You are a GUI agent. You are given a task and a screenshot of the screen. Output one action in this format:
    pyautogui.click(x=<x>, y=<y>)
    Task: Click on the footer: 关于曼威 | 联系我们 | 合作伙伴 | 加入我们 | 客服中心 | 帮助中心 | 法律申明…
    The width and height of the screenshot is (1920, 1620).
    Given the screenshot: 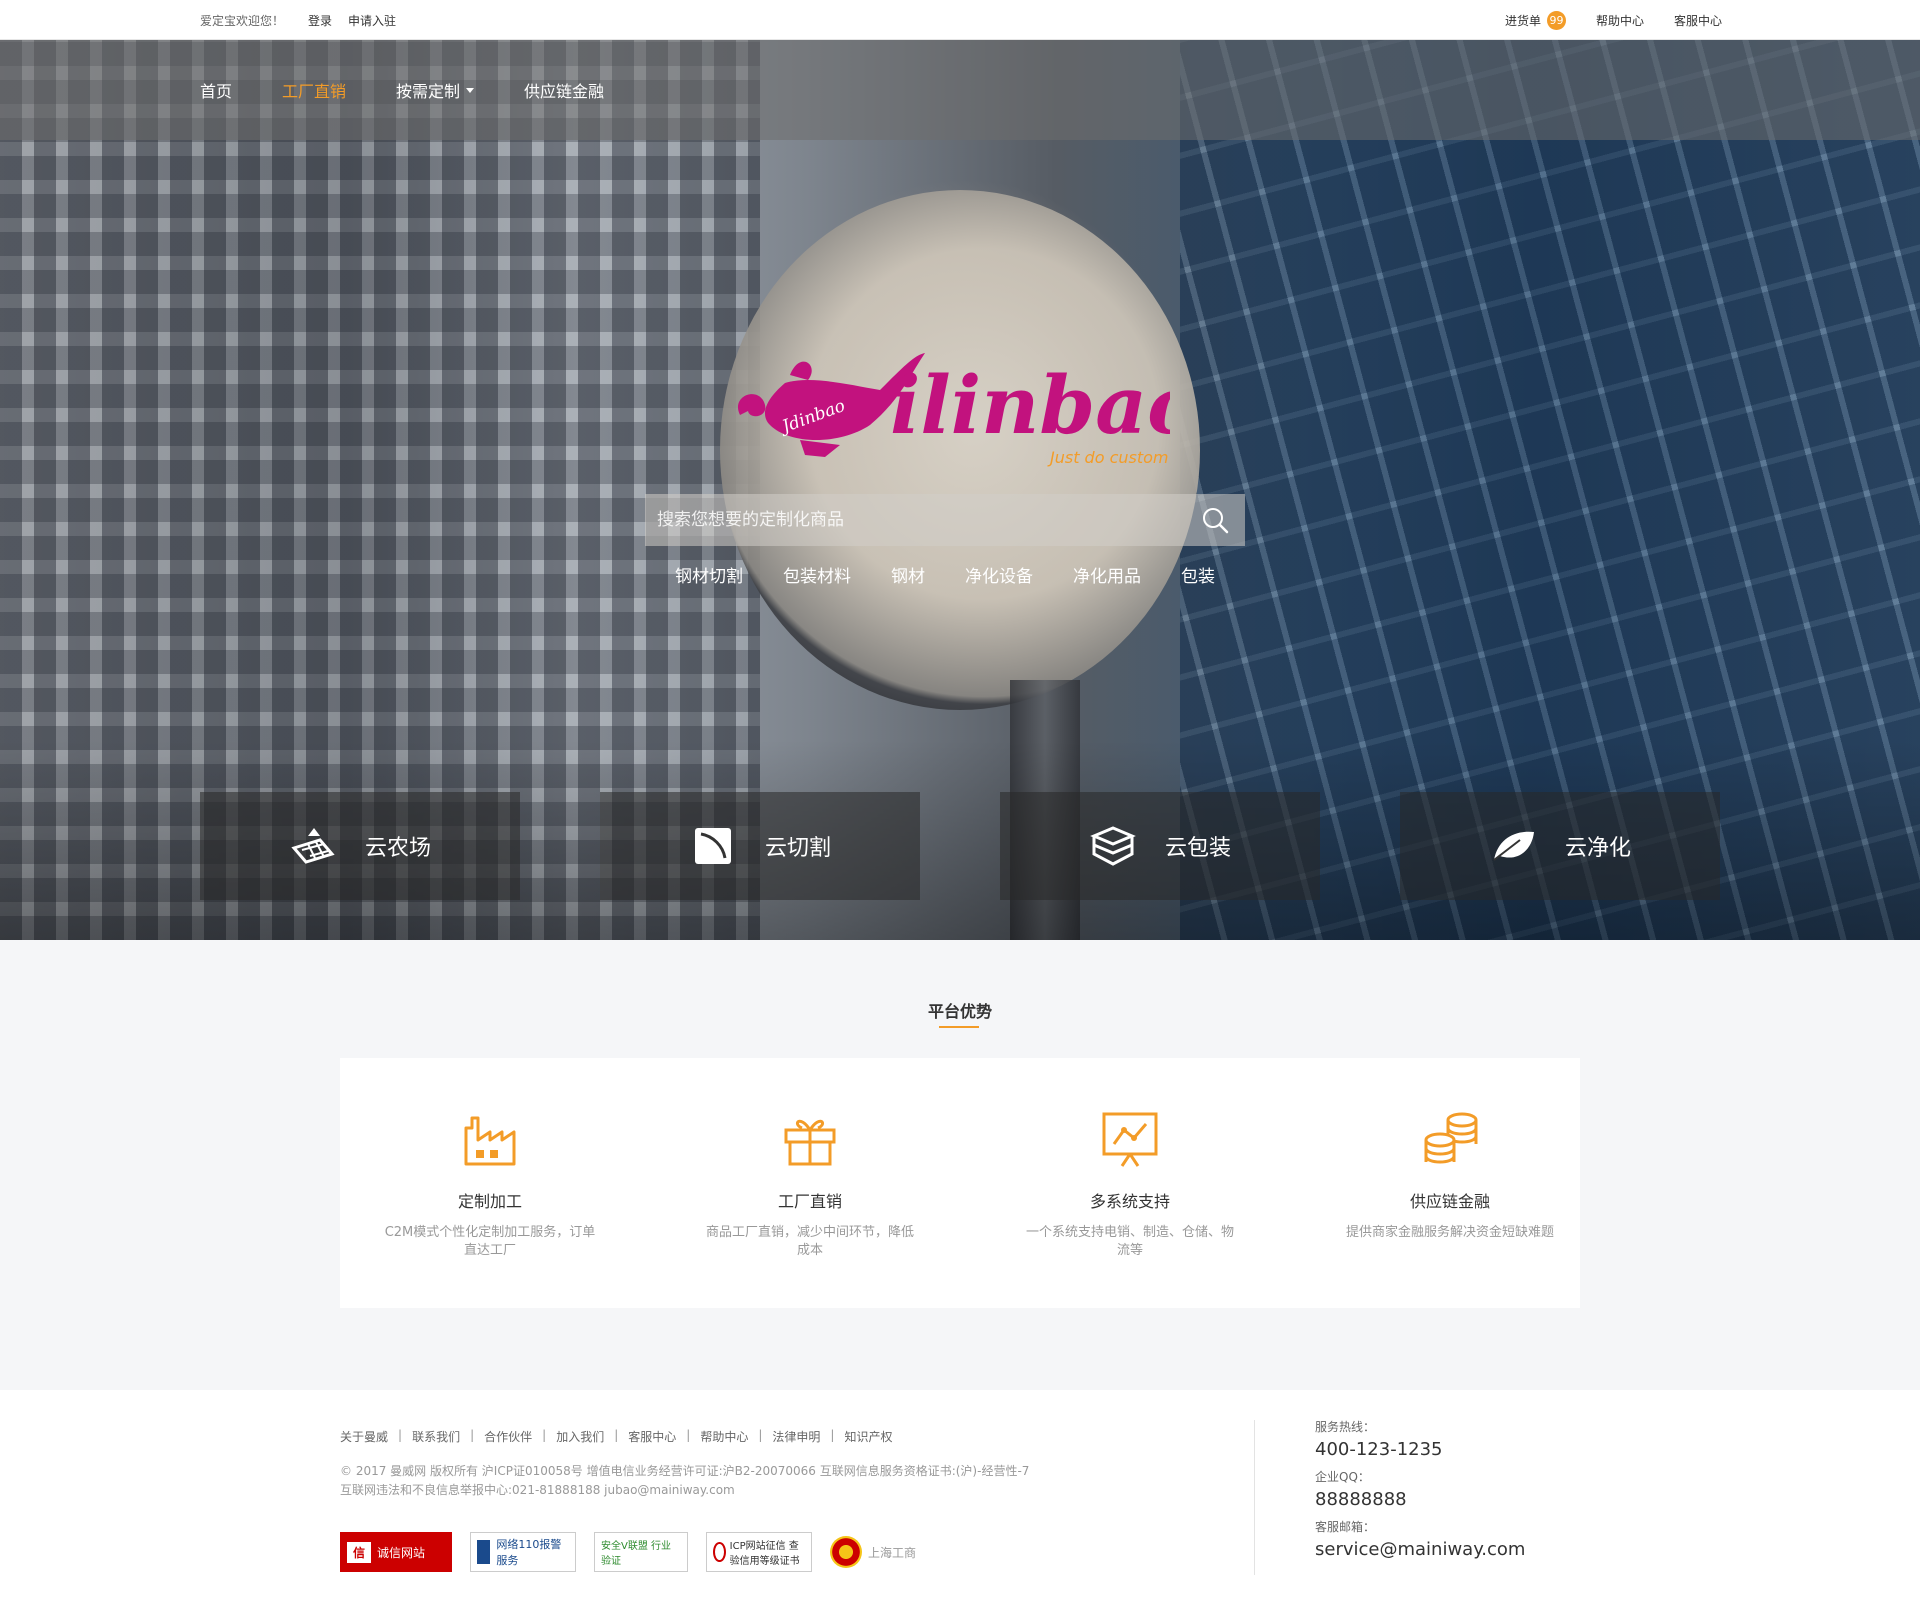 What is the action you would take?
    pyautogui.click(x=960, y=1505)
    